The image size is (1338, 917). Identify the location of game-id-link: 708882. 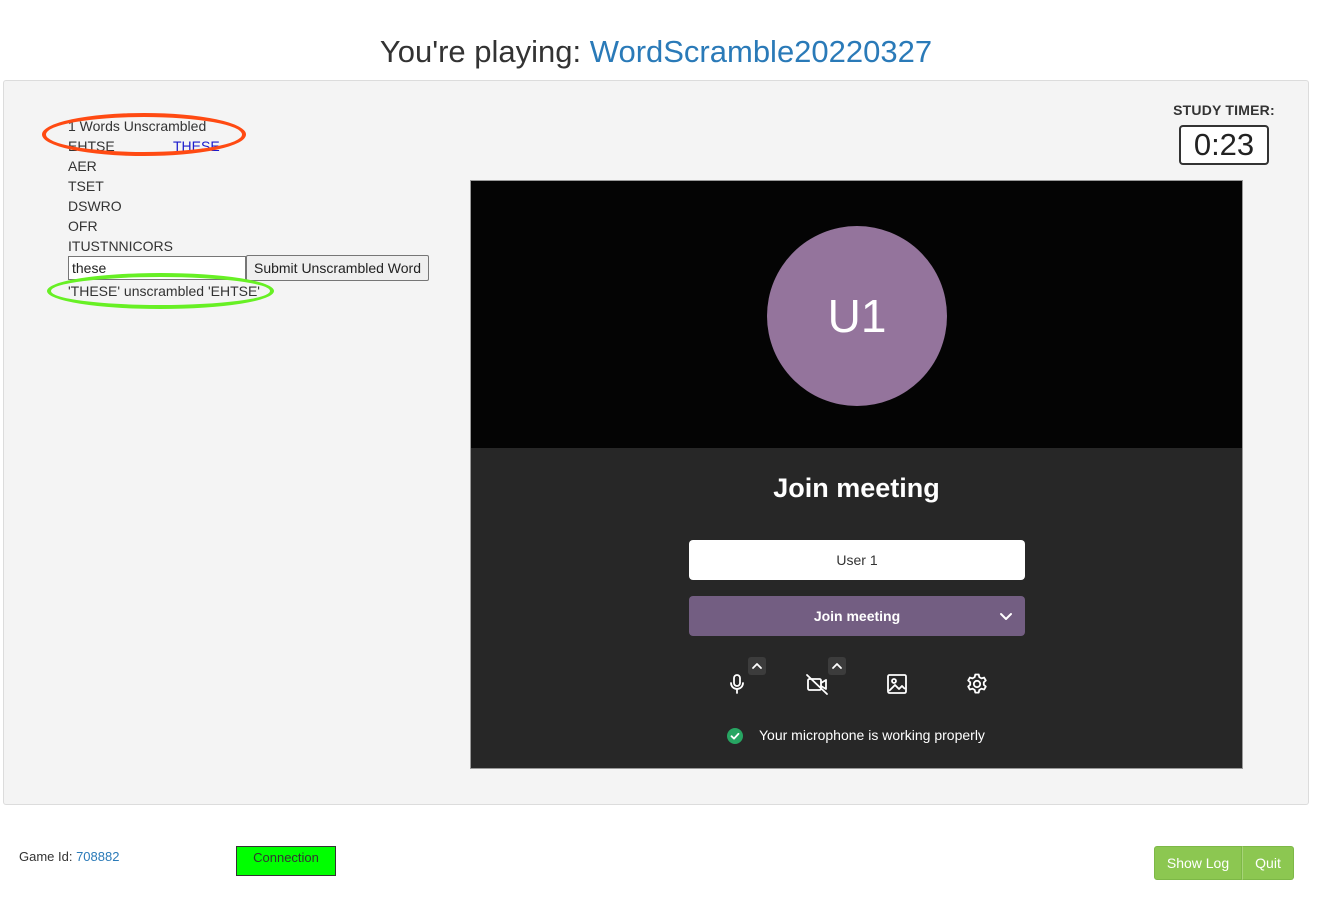
(97, 856).